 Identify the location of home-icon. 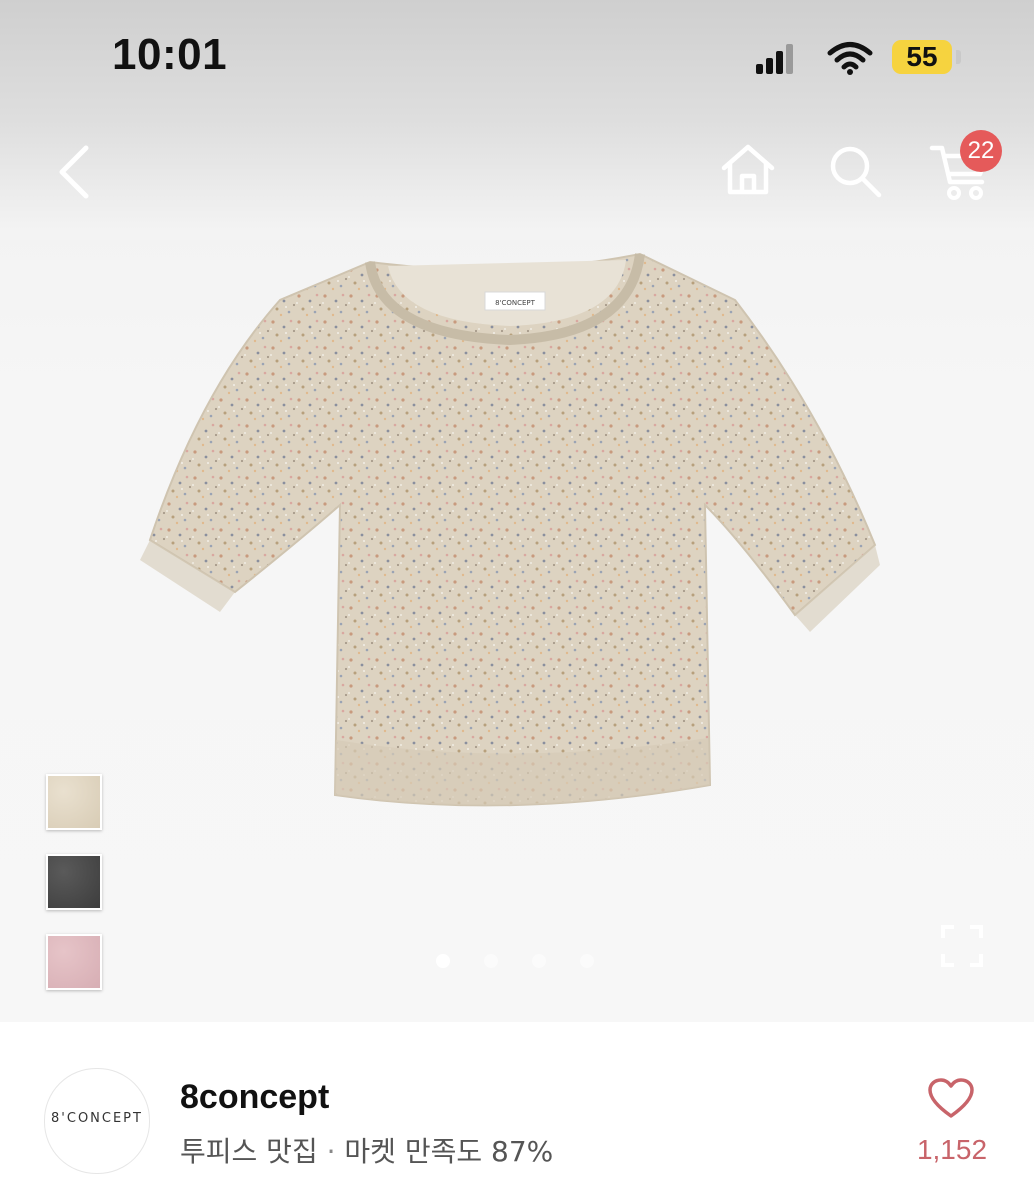
(748, 170).